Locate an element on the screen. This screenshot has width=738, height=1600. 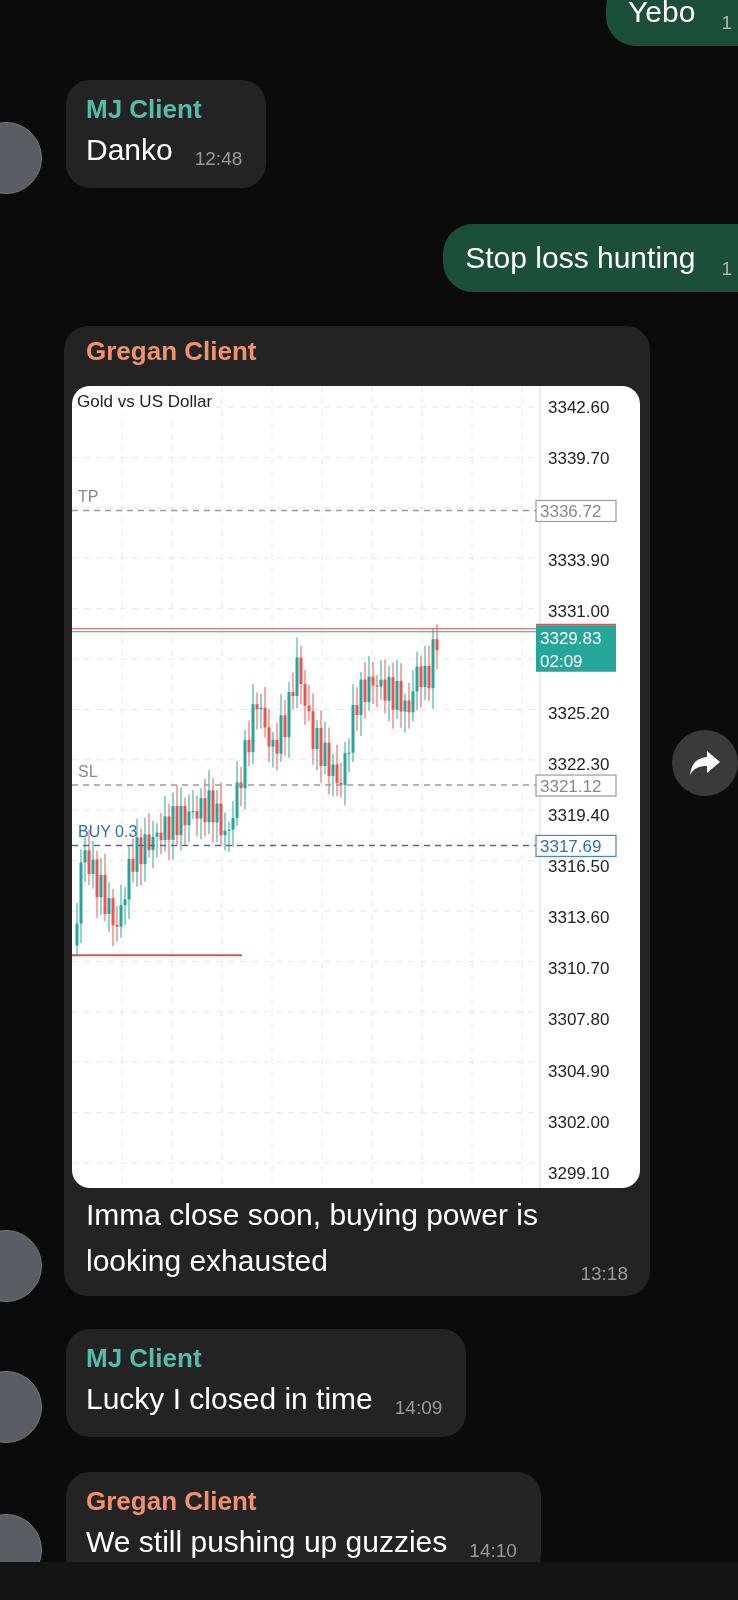
price-tick-label: 3307.80 is located at coordinates (579, 1020).